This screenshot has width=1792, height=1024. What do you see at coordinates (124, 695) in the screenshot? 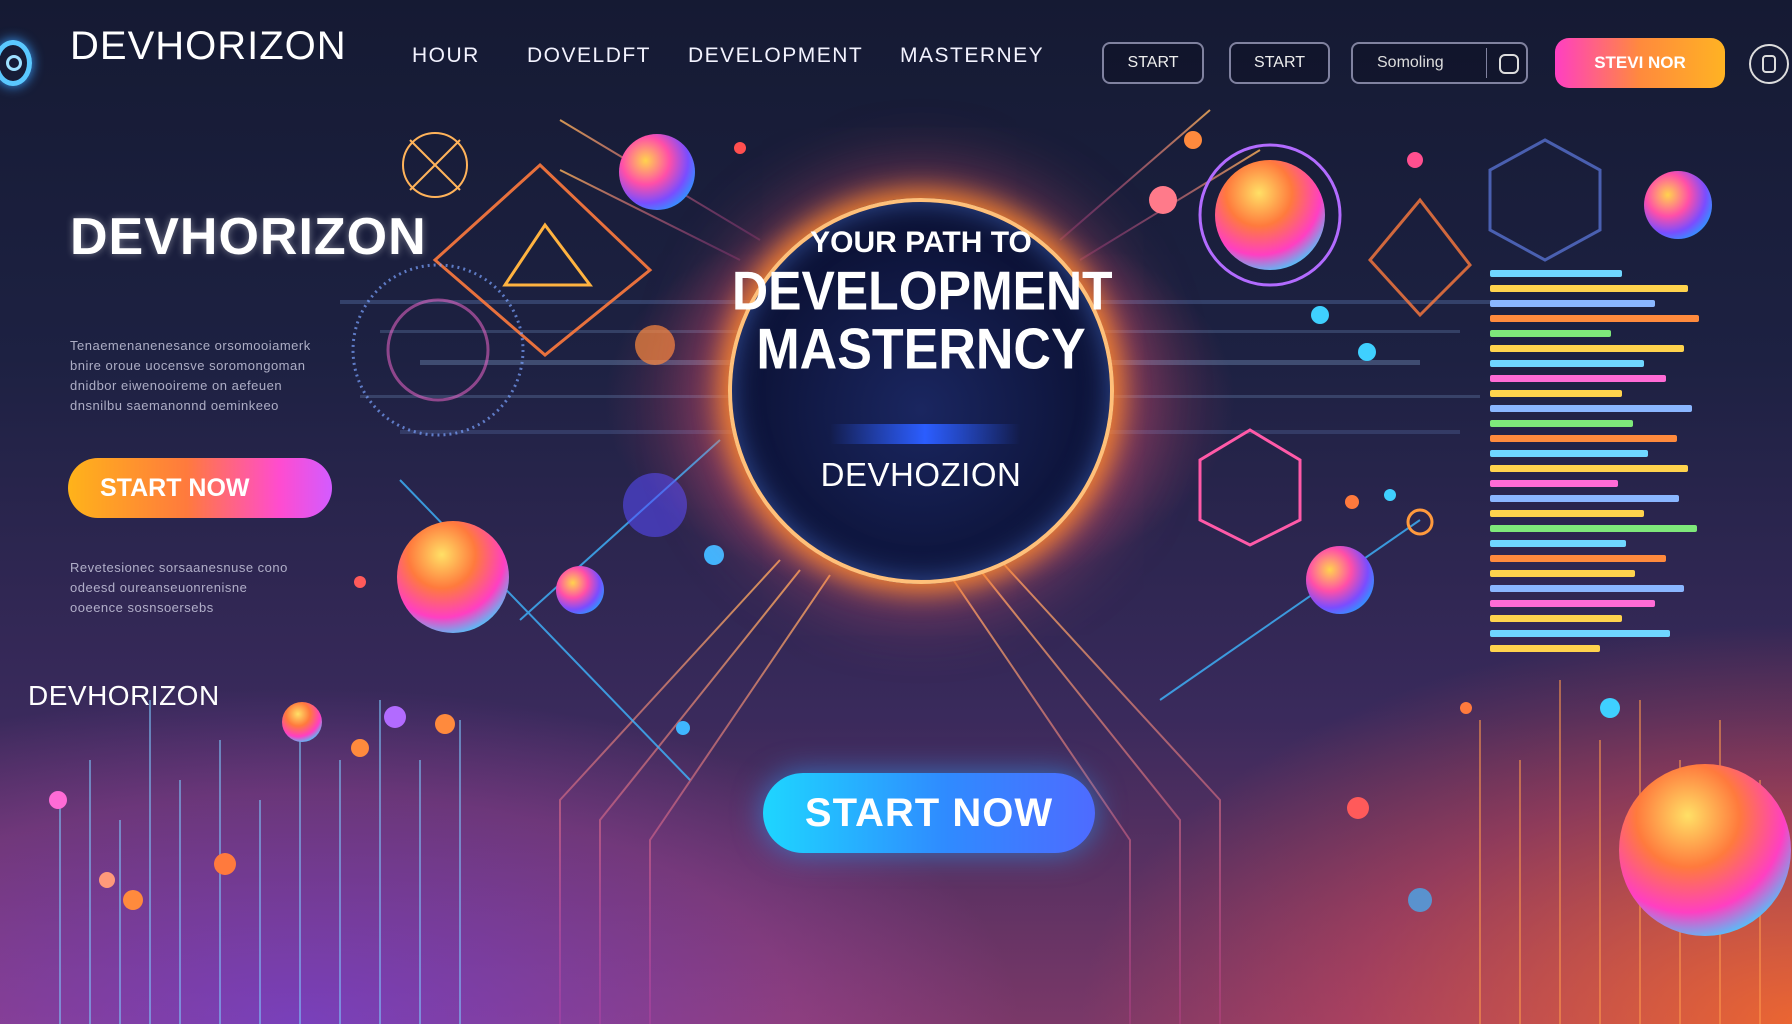
I see `small-brand-text: DEVHORIZON` at bounding box center [124, 695].